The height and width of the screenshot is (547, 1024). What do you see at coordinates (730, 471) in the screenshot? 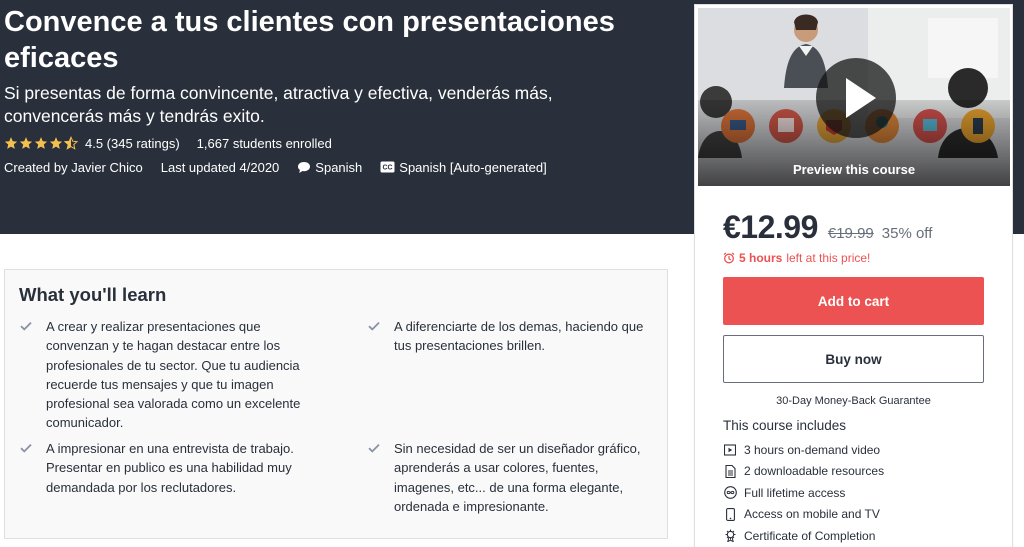
I see `file-icon` at bounding box center [730, 471].